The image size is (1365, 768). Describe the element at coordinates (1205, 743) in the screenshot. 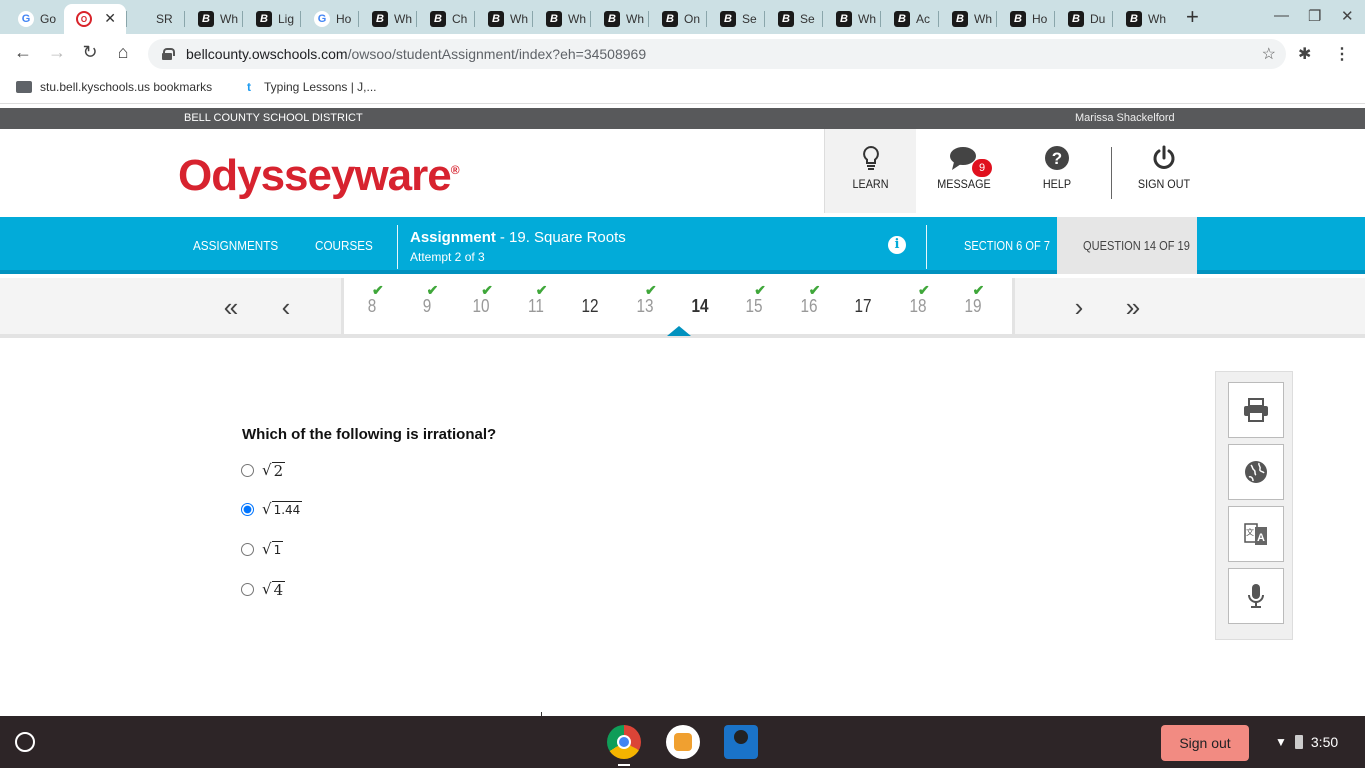

I see `os-sign-out-button: Sign out` at that location.